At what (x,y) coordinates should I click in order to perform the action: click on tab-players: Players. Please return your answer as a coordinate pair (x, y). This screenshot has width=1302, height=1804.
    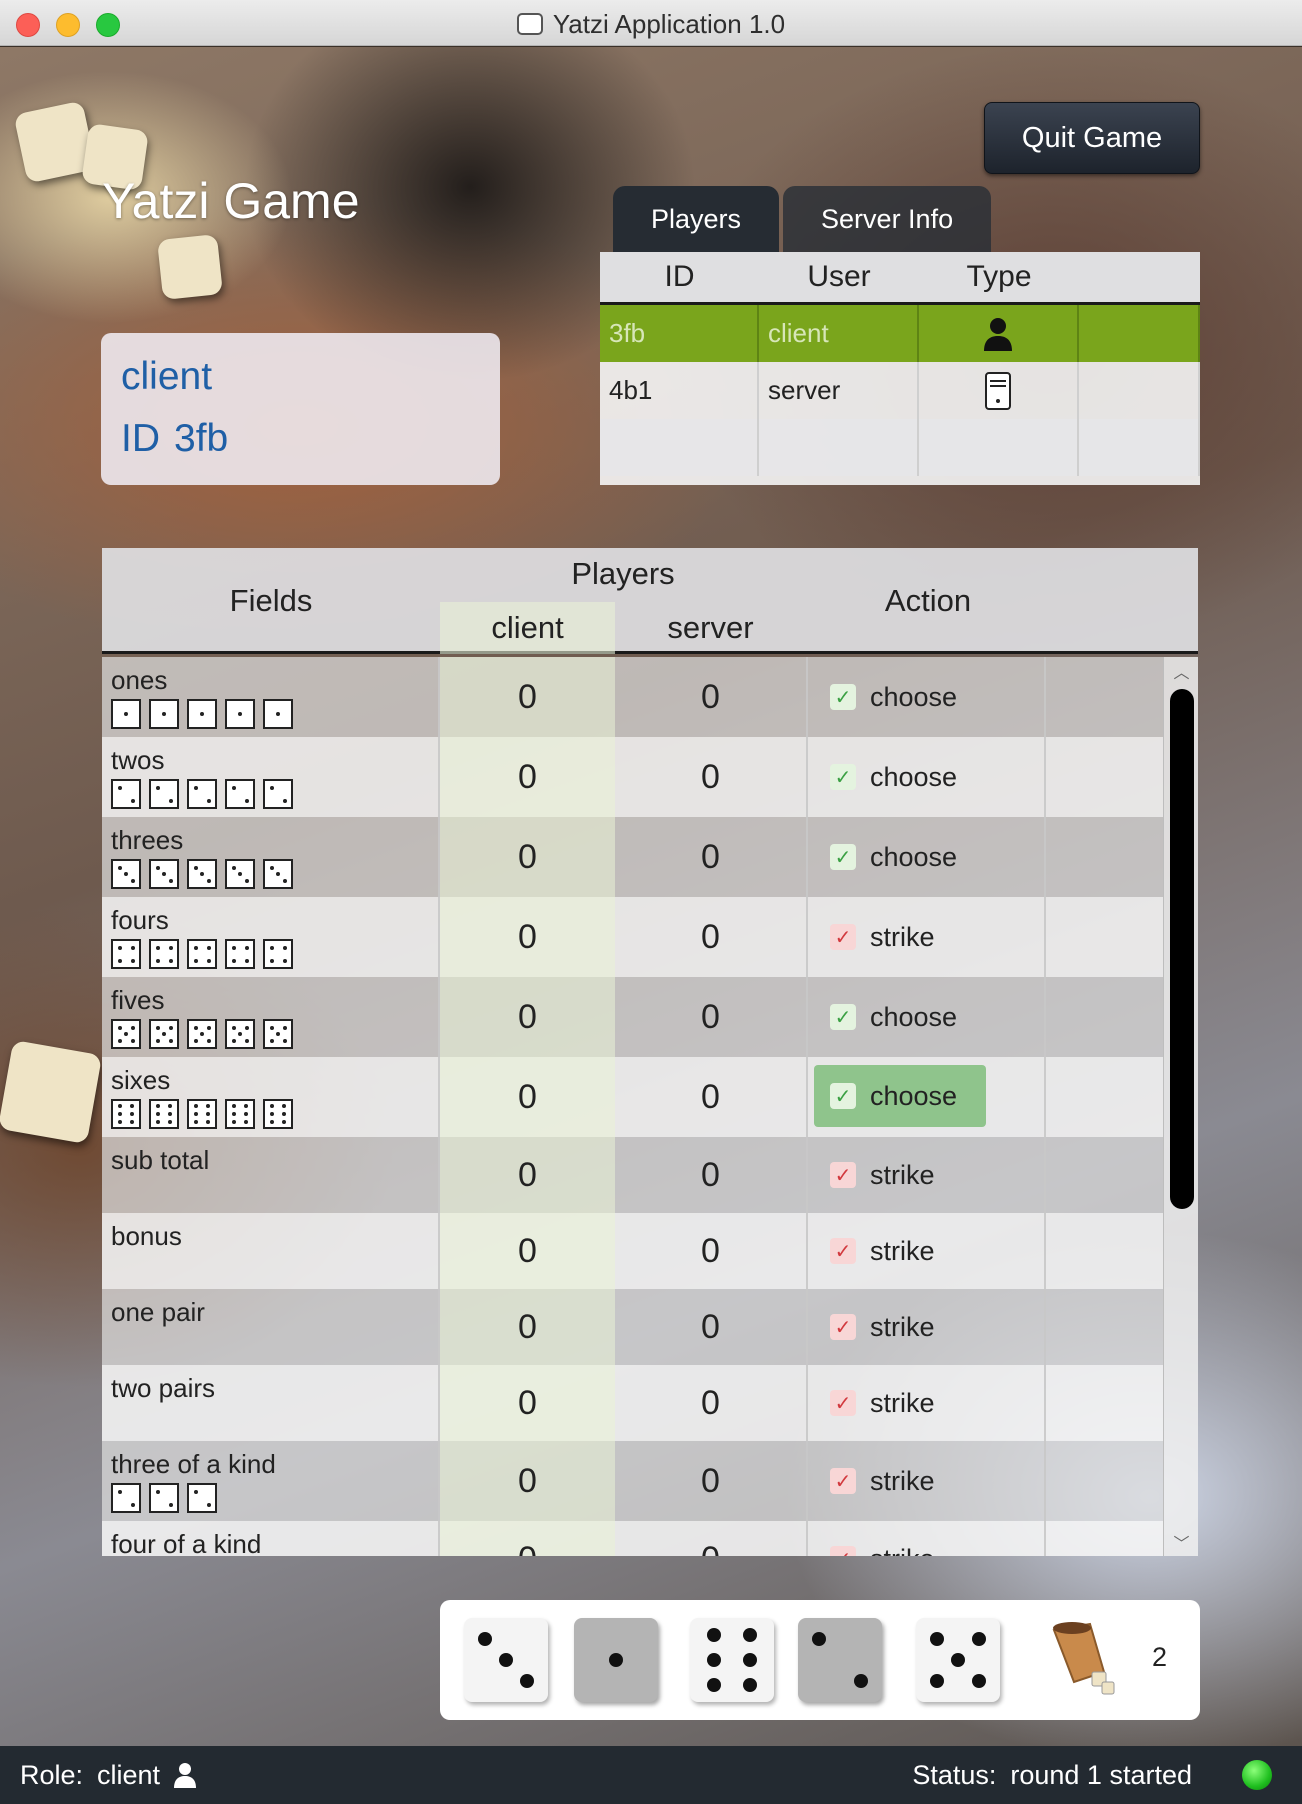
    Looking at the image, I should click on (696, 219).